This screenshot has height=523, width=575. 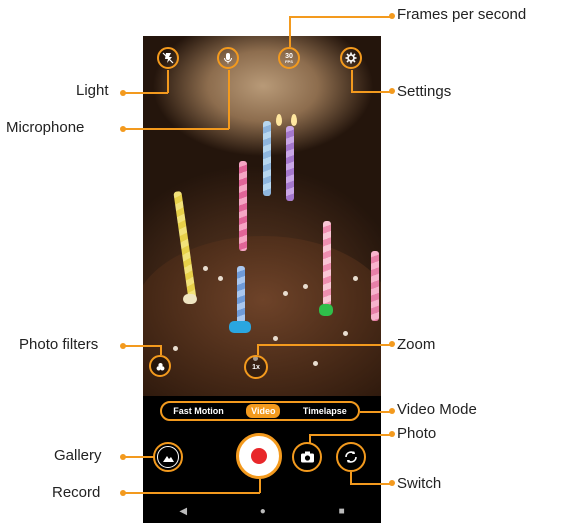 I want to click on gallery-thumb, so click(x=168, y=457).